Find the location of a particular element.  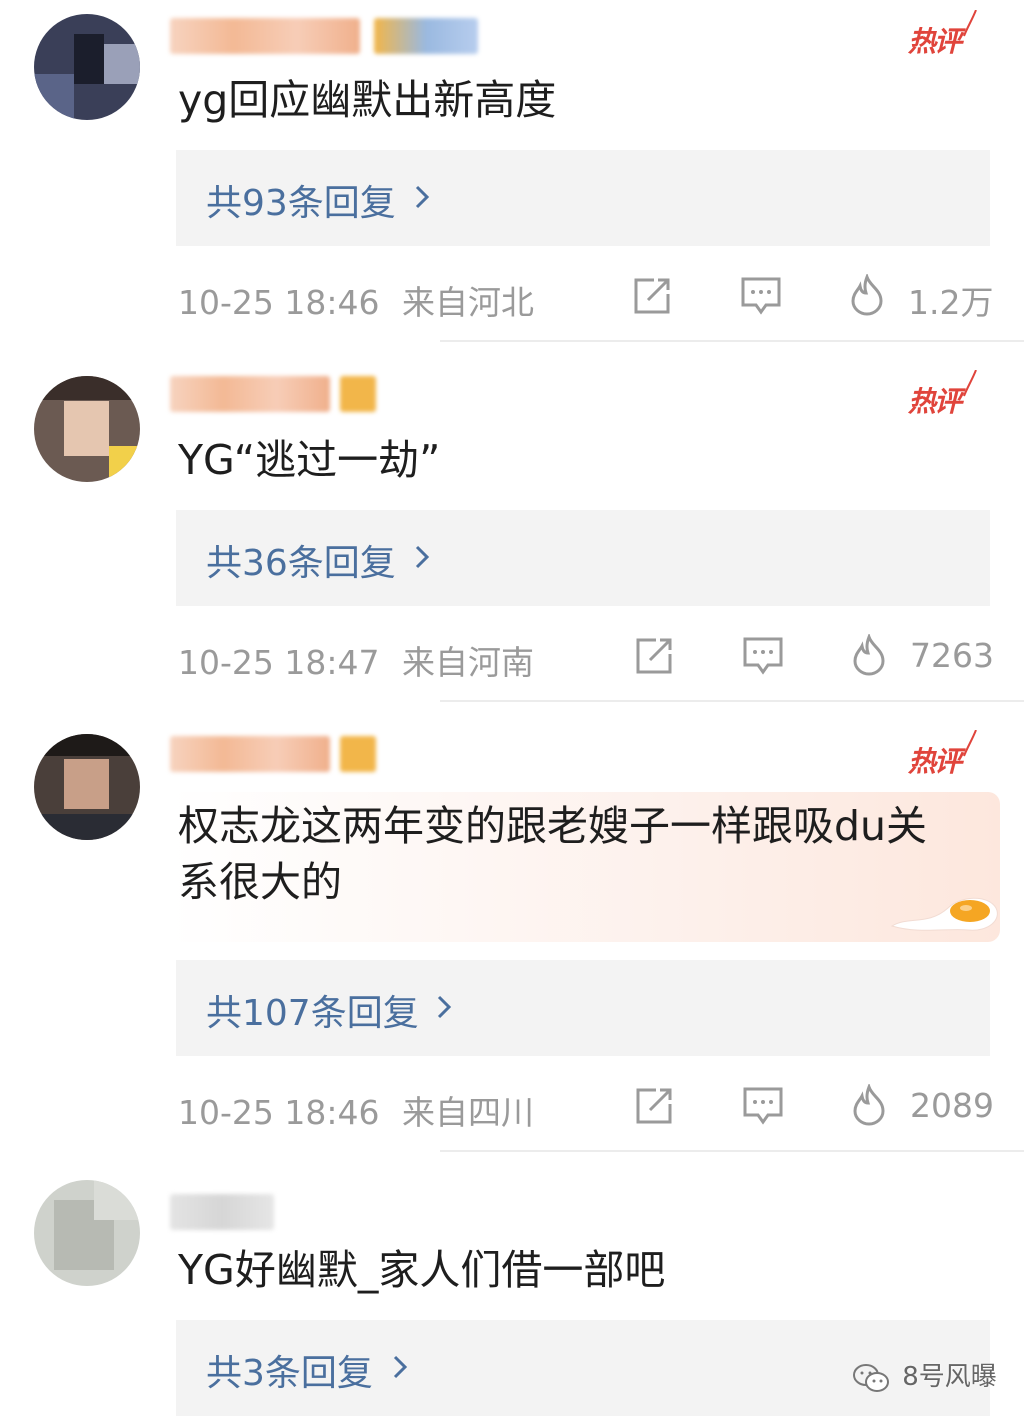

comment-text: YG好幽默_家人们借一部吧 is located at coordinates (422, 1270).